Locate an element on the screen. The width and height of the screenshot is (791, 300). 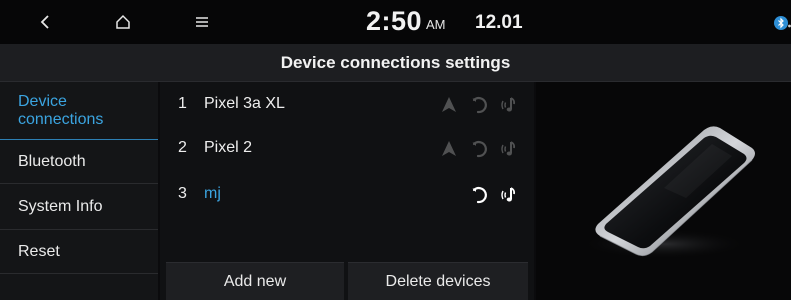
home-icon is located at coordinates (123, 21).